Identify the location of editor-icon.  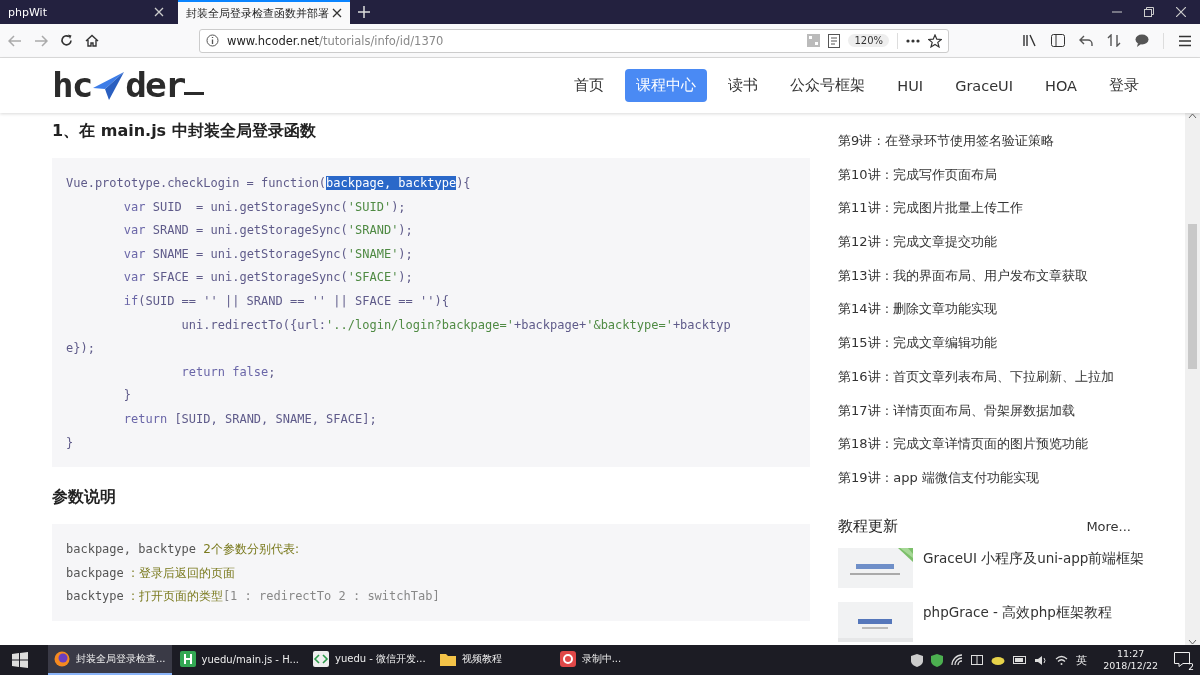
(187, 659).